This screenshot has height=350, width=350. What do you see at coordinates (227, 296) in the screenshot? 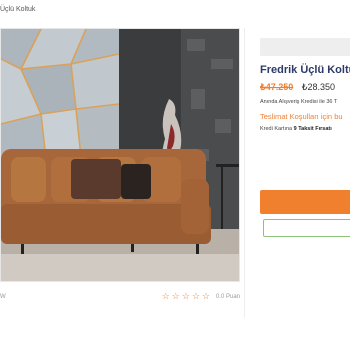
I see `rating-points: 0.0 Puan` at bounding box center [227, 296].